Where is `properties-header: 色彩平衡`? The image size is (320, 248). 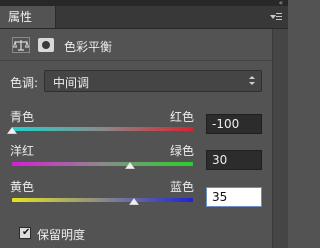 properties-header: 色彩平衡 is located at coordinates (136, 45).